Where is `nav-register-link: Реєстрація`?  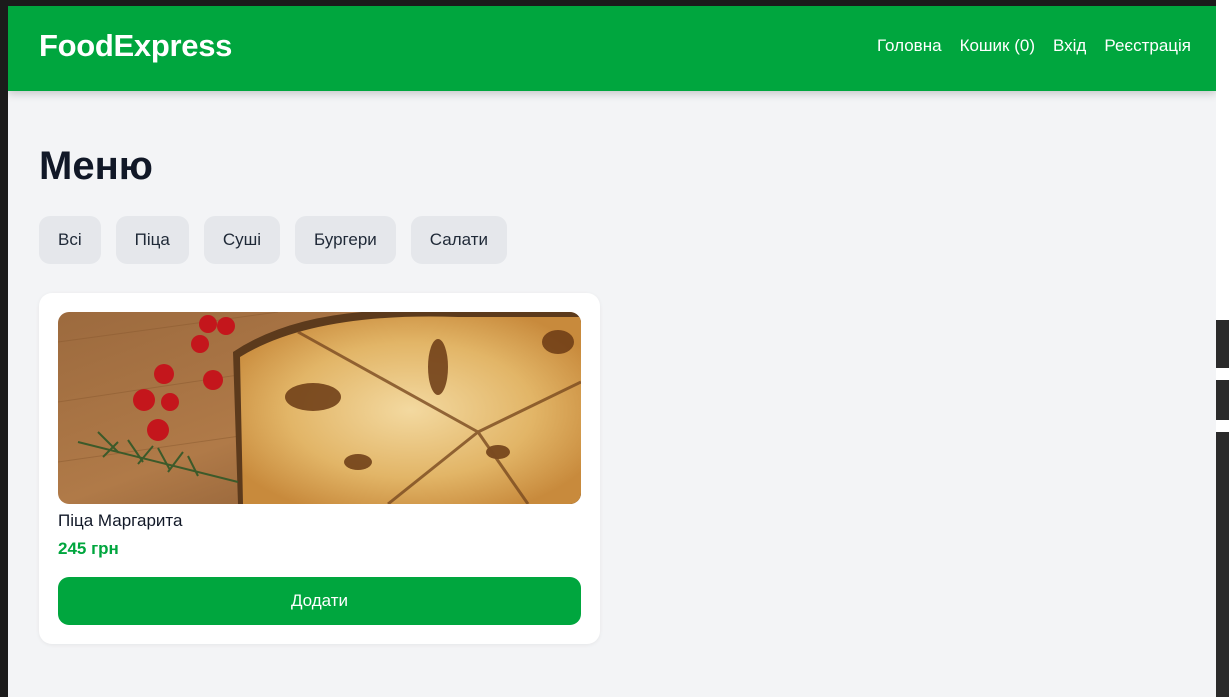
nav-register-link: Реєстрація is located at coordinates (1147, 46).